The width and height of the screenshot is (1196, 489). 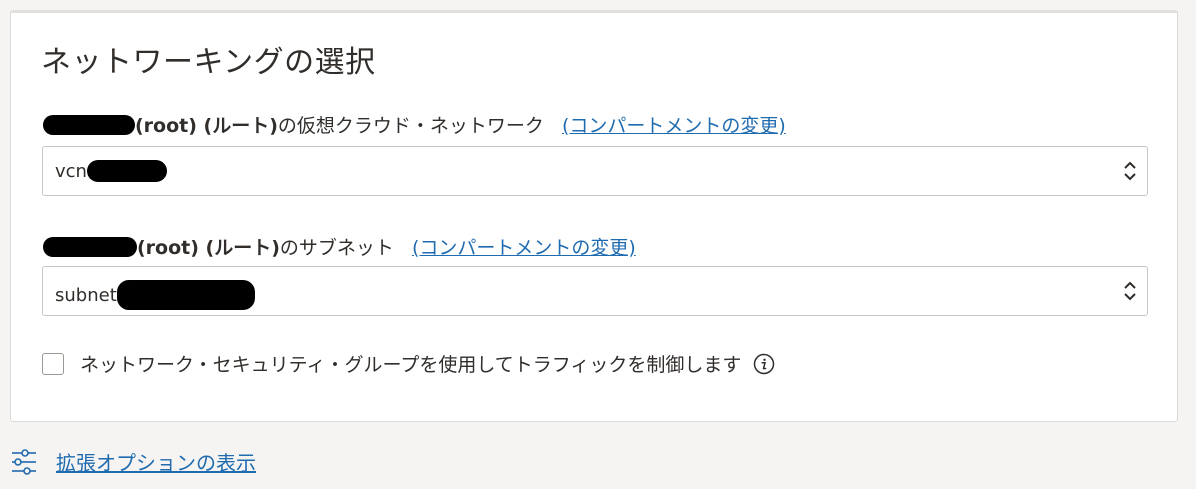 What do you see at coordinates (86, 295) in the screenshot?
I see `subnet-value-prefix: subnet` at bounding box center [86, 295].